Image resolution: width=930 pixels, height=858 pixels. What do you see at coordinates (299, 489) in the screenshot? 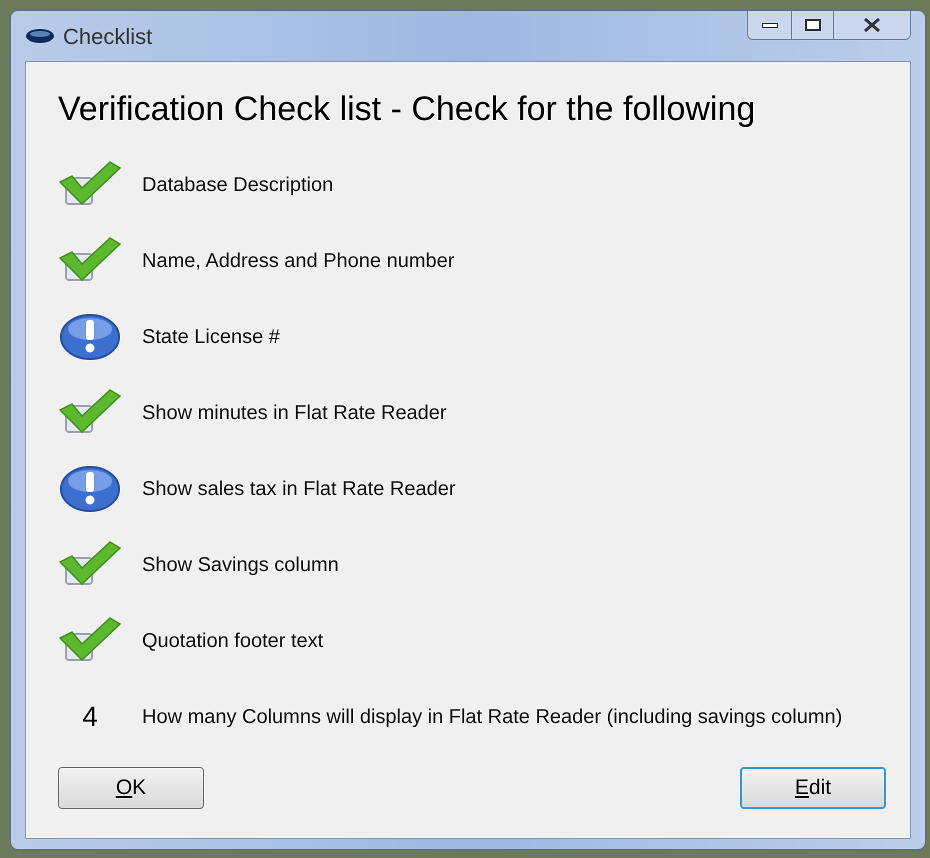
I see `checklist-item-label: Show sales tax in Flat Rate Reader` at bounding box center [299, 489].